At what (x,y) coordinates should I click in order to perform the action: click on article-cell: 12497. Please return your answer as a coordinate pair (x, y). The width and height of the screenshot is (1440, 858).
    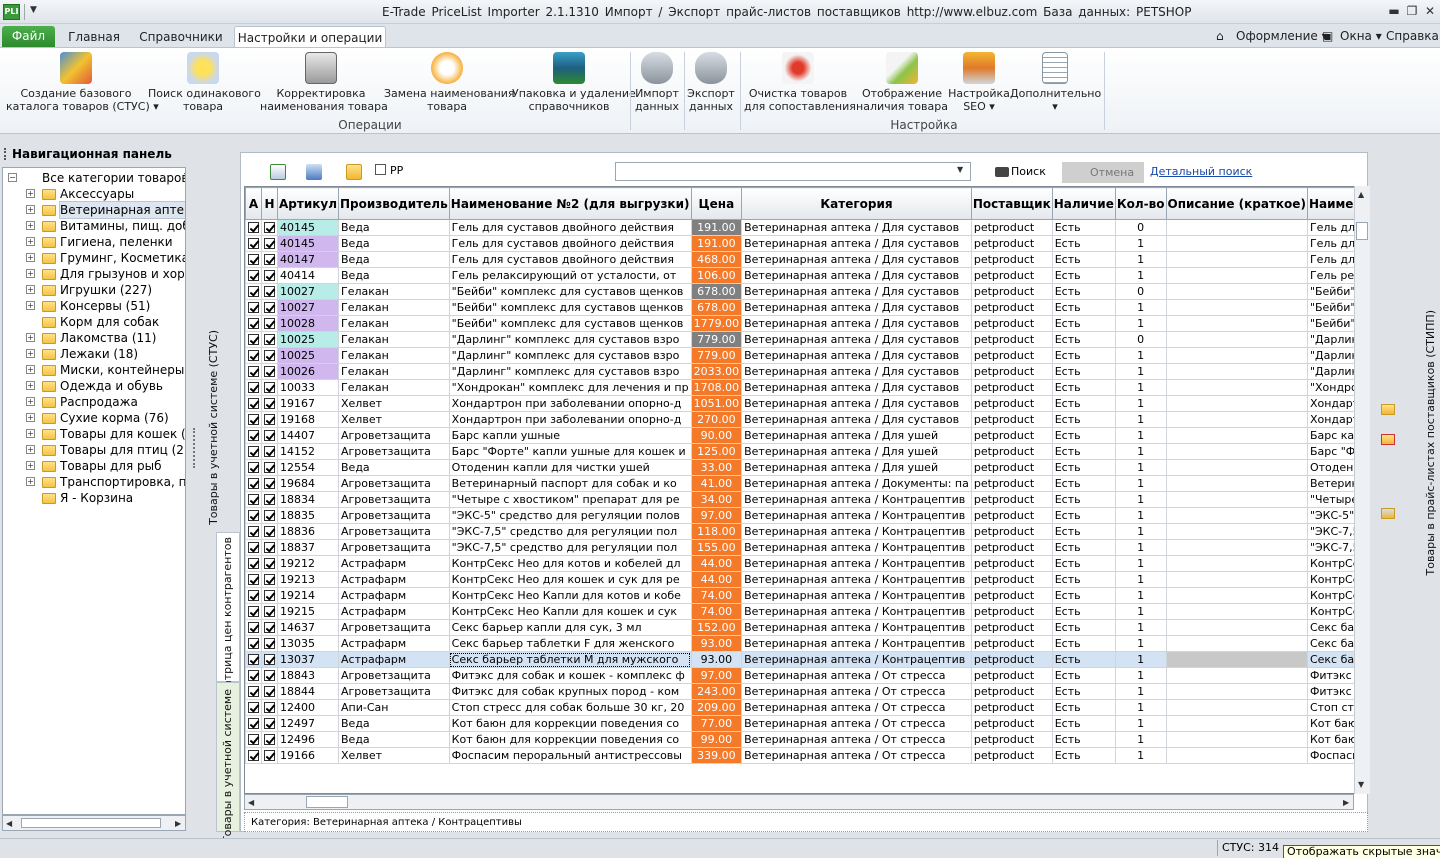
    Looking at the image, I should click on (308, 723).